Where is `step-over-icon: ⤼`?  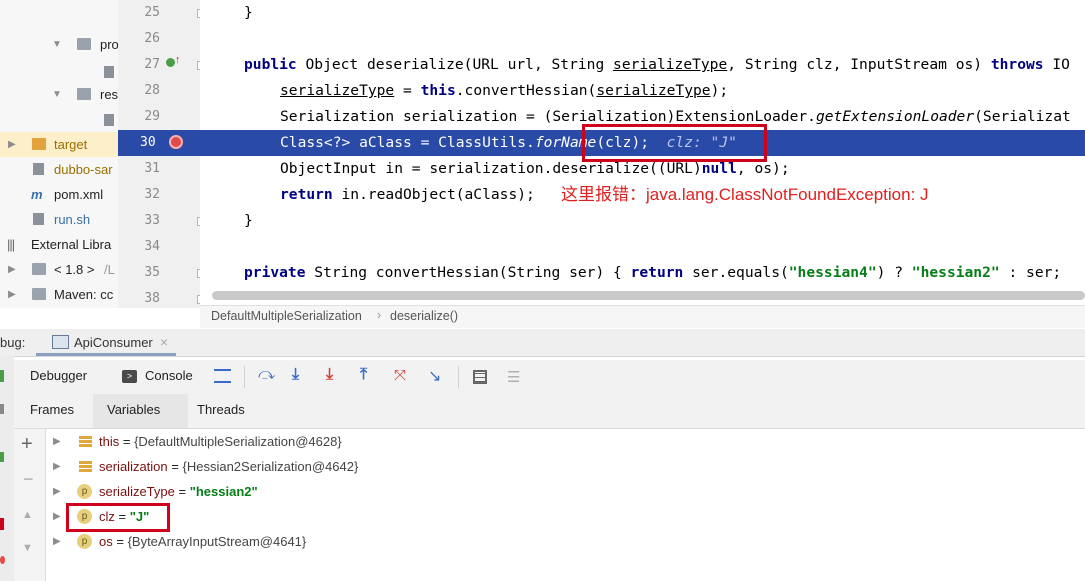 step-over-icon: ⤼ is located at coordinates (266, 375).